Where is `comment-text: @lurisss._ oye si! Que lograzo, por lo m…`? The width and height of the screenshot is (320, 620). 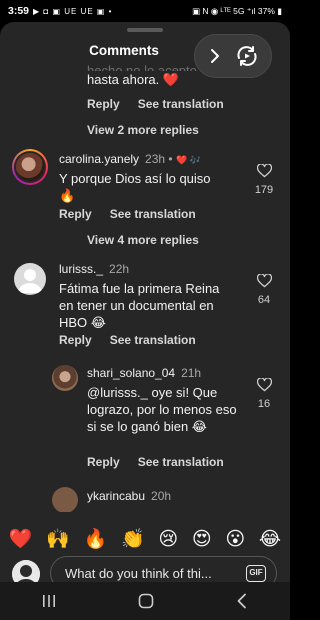
comment-text: @lurisss._ oye si! Que lograzo, por lo m… is located at coordinates (162, 409).